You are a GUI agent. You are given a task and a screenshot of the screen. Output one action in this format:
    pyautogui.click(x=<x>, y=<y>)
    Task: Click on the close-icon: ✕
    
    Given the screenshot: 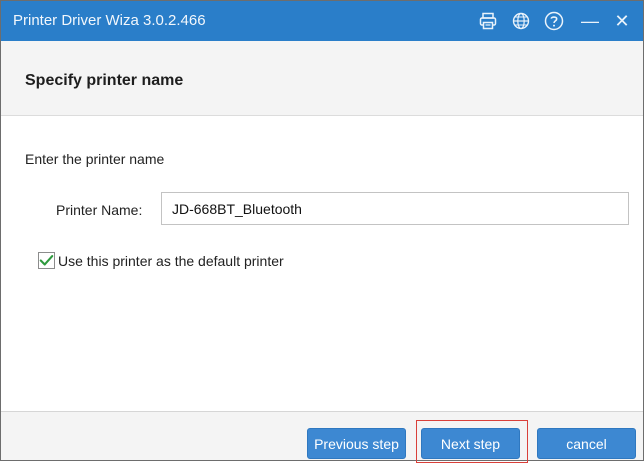 What is the action you would take?
    pyautogui.click(x=622, y=20)
    